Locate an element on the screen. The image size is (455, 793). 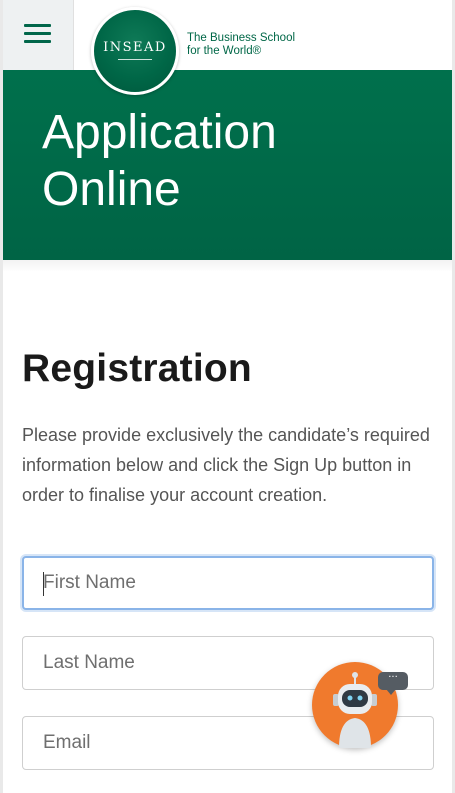
site-header: The Business School for the World® is located at coordinates (227, 35).